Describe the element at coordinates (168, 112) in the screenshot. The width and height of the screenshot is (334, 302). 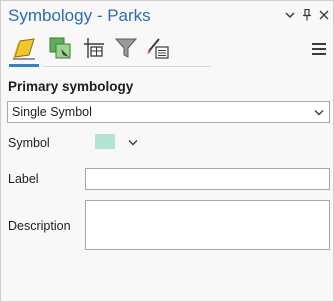
I see `symbology-type-select: Single Symbol` at that location.